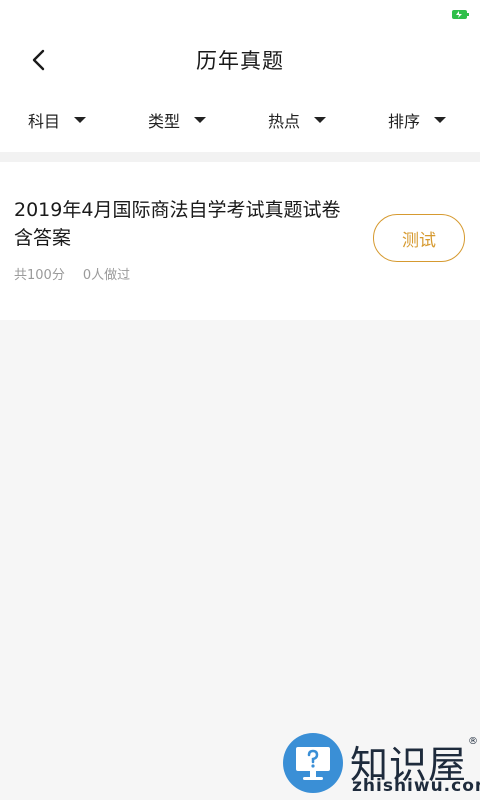  What do you see at coordinates (284, 121) in the screenshot?
I see `filter-hot-label: 热点` at bounding box center [284, 121].